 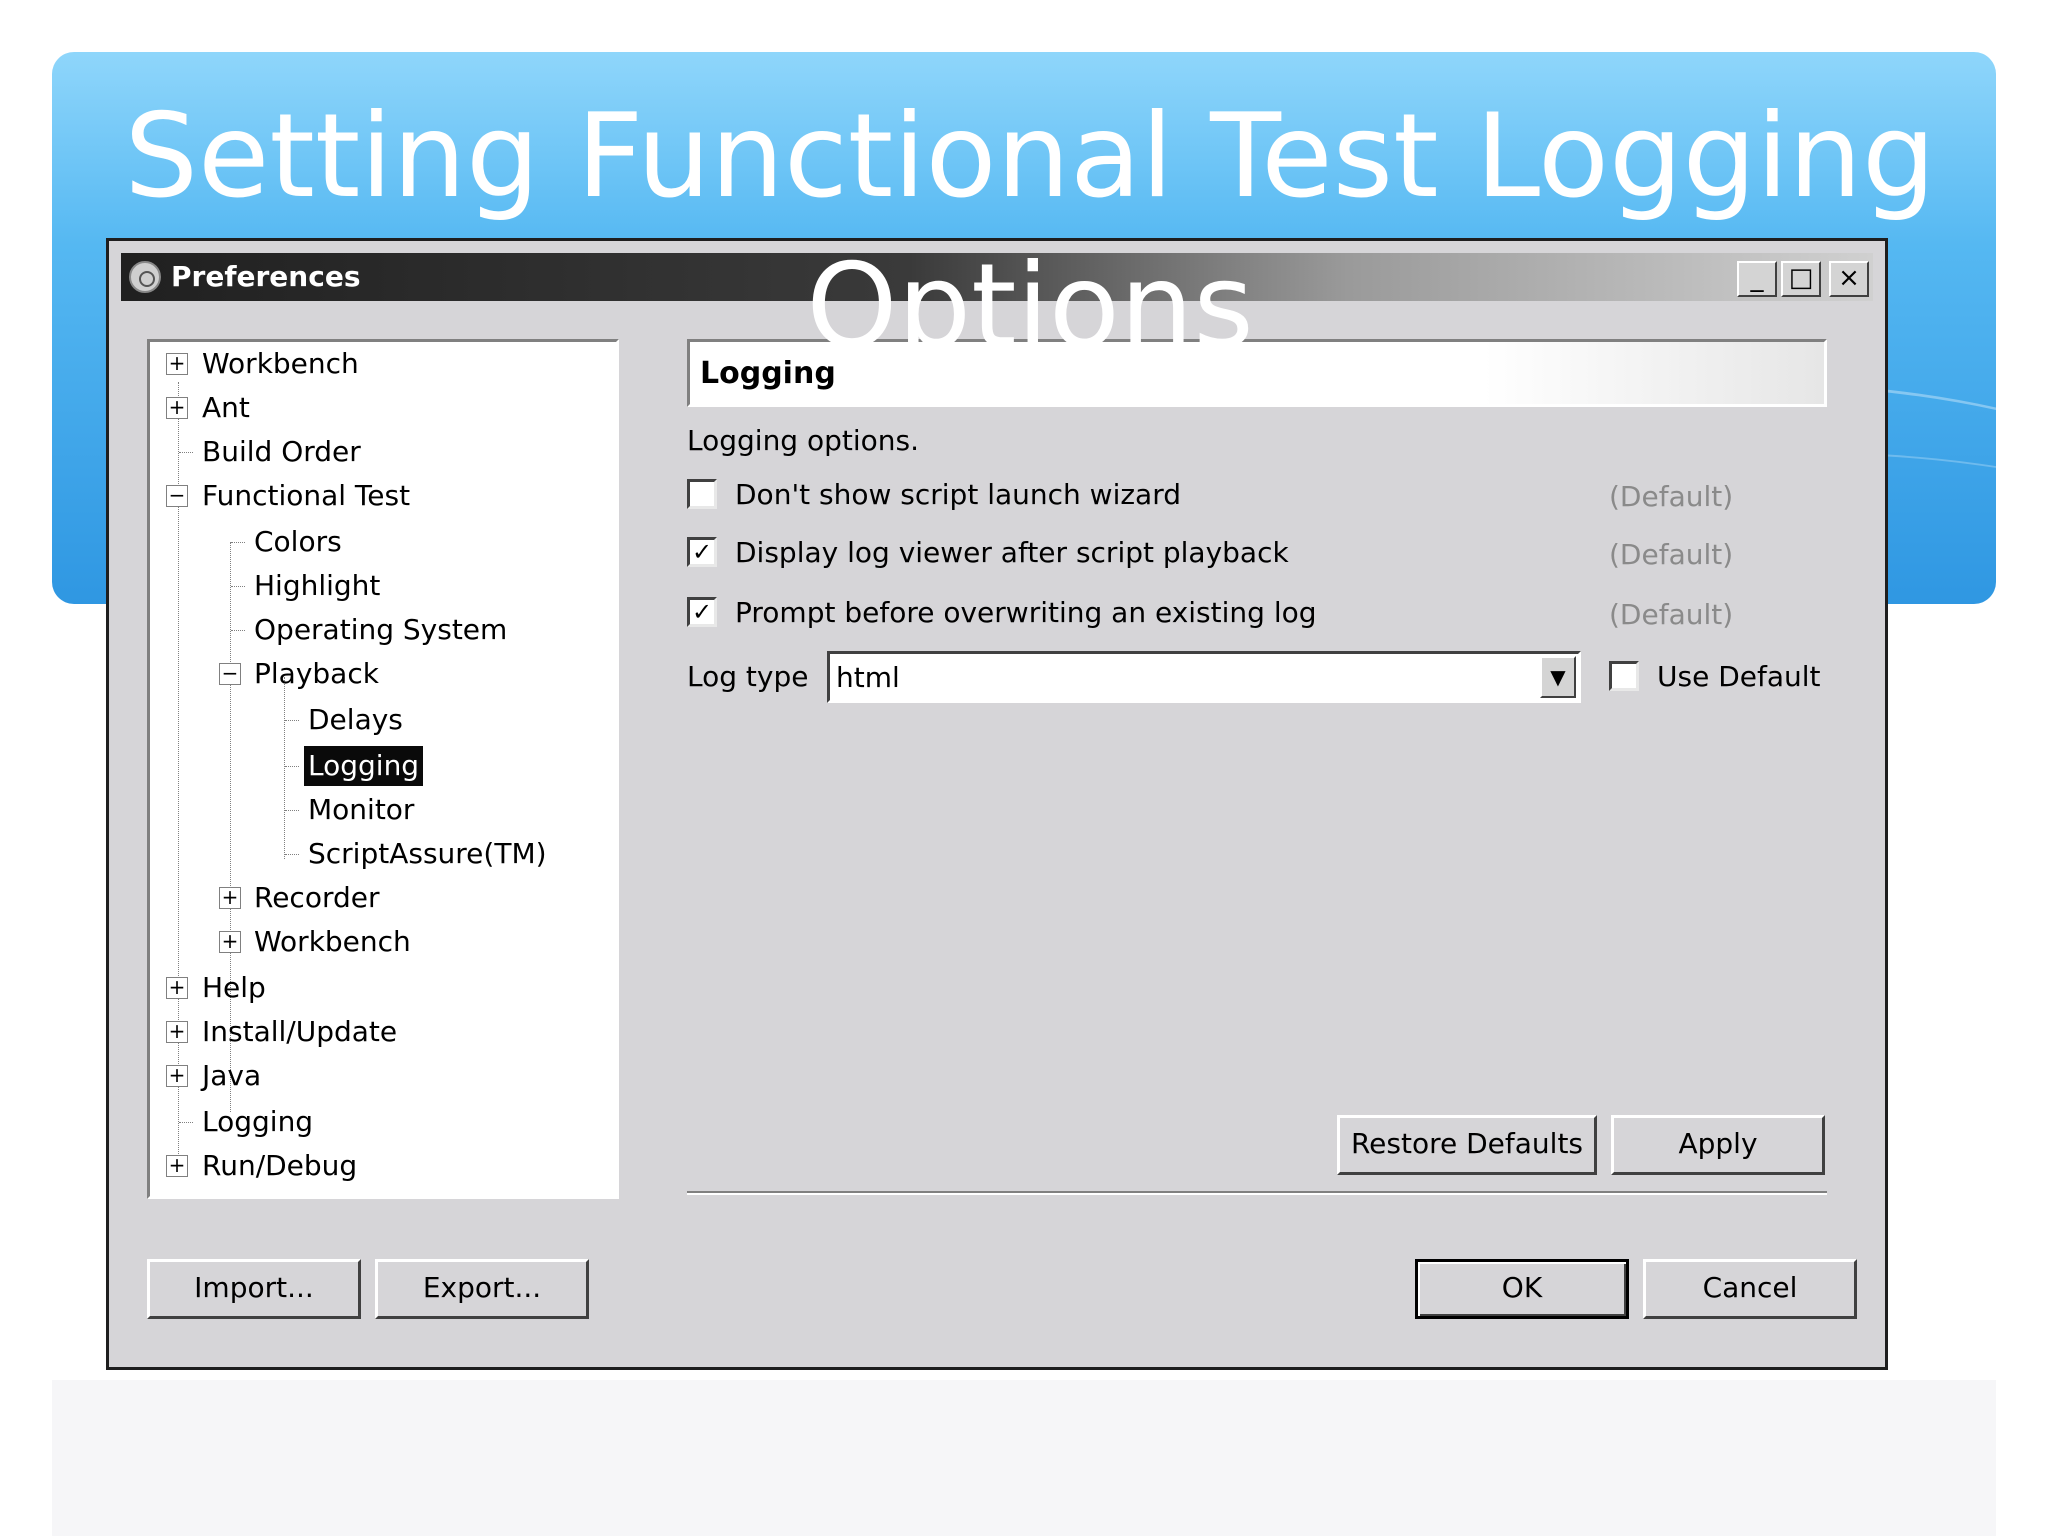 What do you see at coordinates (868, 677) in the screenshot?
I see `log-type-value: html` at bounding box center [868, 677].